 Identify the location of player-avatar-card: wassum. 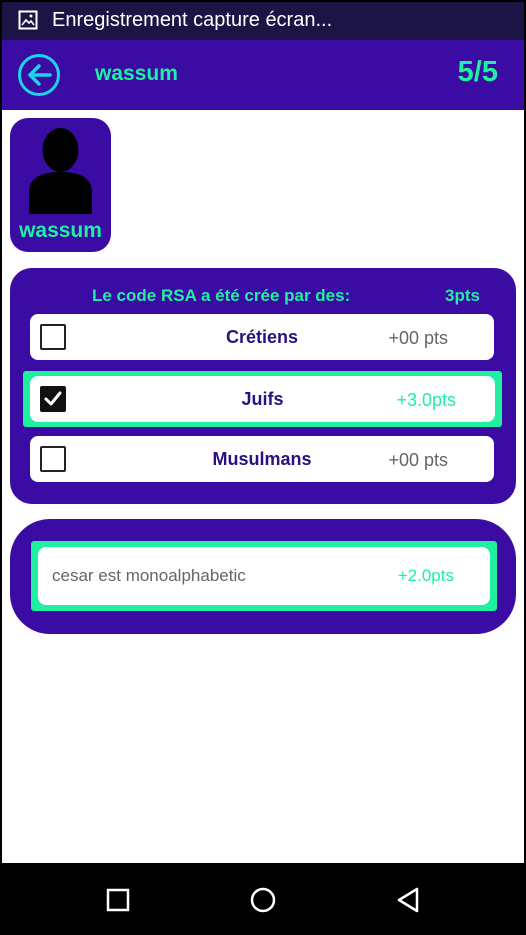
(60, 185).